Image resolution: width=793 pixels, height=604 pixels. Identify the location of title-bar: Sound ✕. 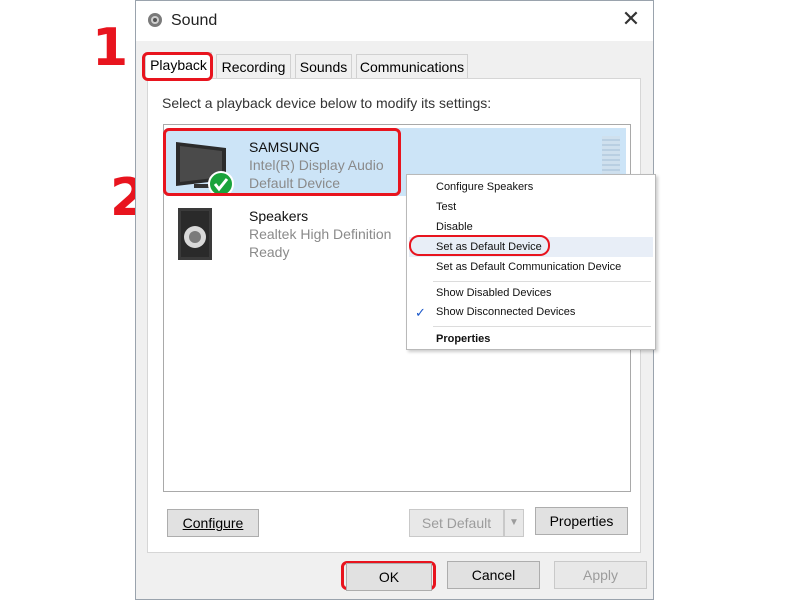
(394, 21).